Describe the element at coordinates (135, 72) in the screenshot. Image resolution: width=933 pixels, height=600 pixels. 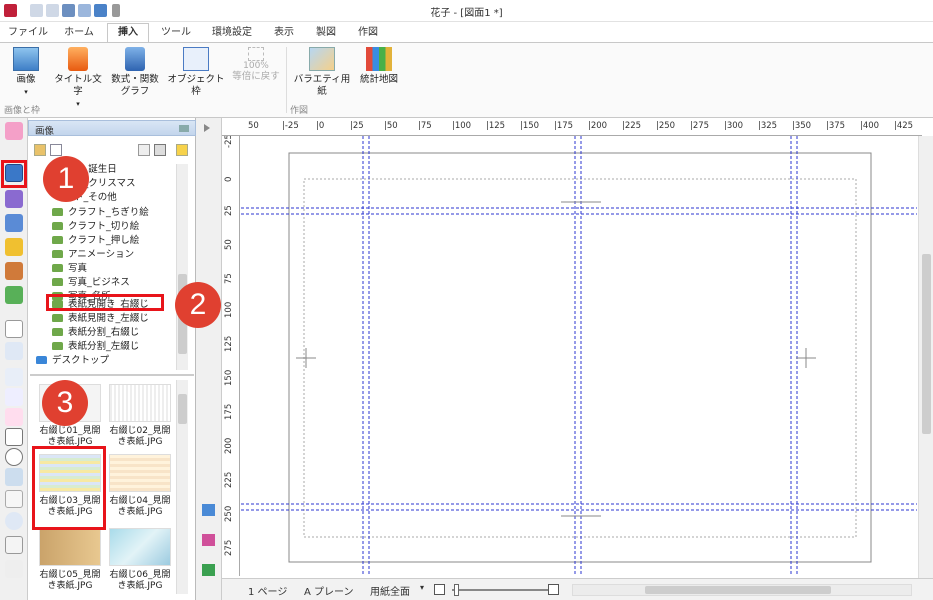
I see `formula-graph-button: 数式・関数 グラフ` at that location.